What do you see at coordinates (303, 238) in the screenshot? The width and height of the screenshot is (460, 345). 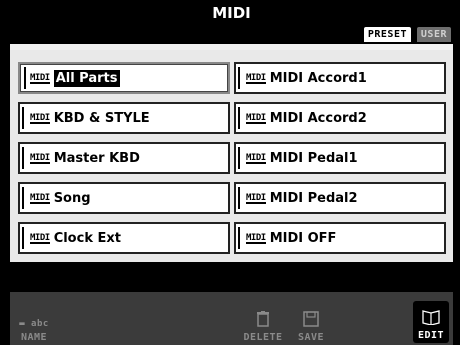 I see `preset-item-label: MIDI OFF` at bounding box center [303, 238].